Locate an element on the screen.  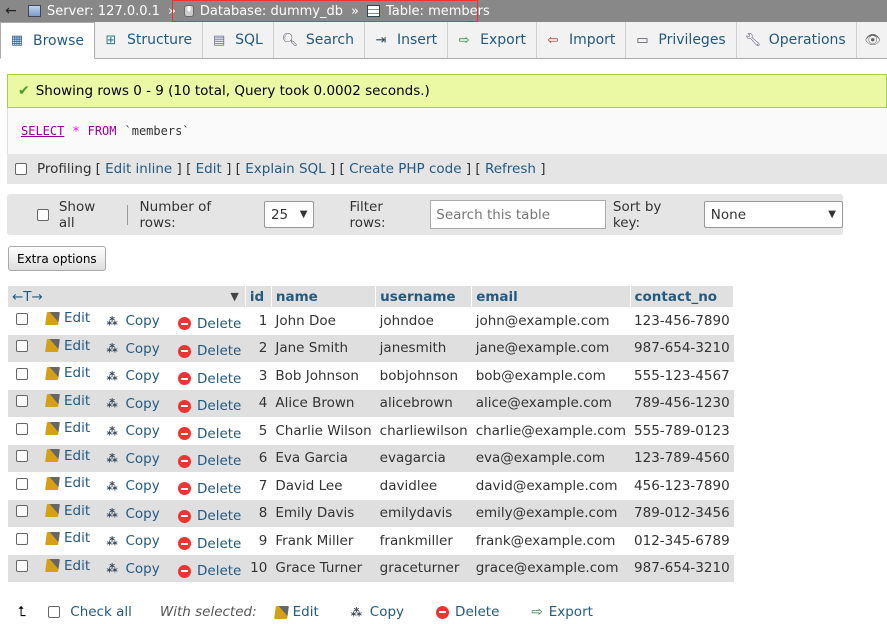
cell-id: 7 is located at coordinates (258, 486).